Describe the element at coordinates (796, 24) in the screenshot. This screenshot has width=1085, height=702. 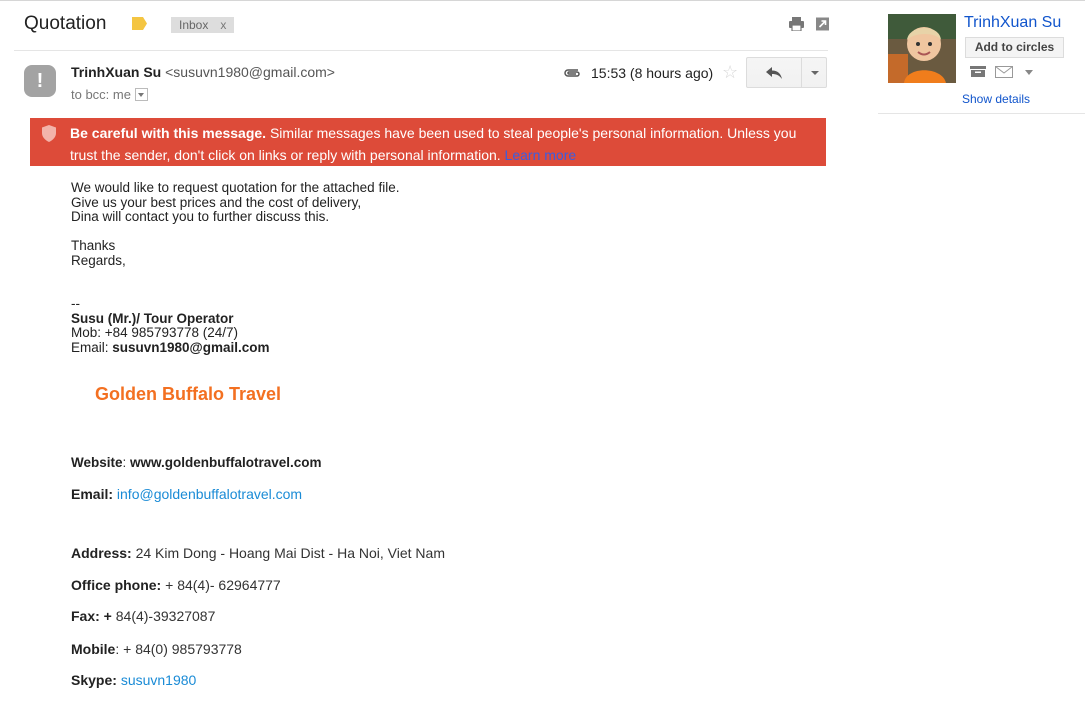
I see `print-icon` at that location.